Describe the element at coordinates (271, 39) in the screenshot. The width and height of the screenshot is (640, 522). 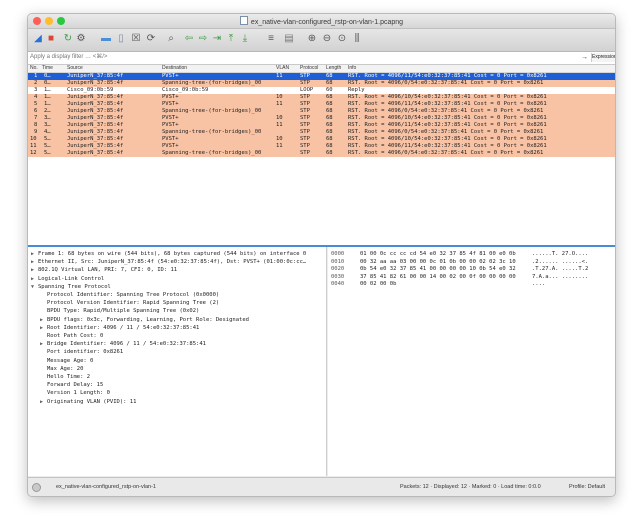
I see `autoscroll-icon: ≡` at that location.